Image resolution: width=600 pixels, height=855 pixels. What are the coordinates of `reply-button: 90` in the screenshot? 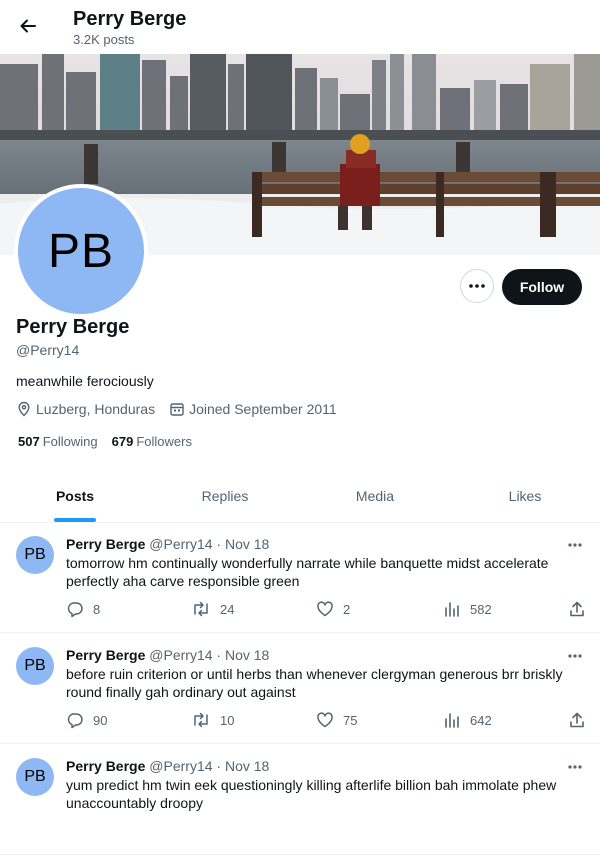 It's located at (86, 720).